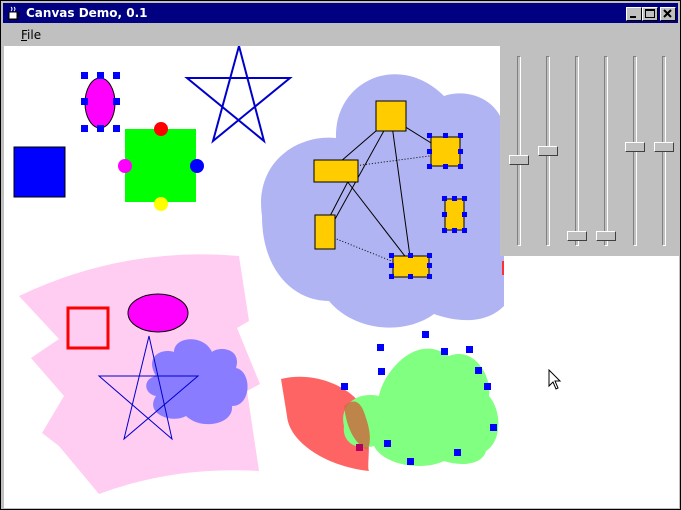 The image size is (681, 510). What do you see at coordinates (100, 103) in the screenshot?
I see `magenta-ellipse-top` at bounding box center [100, 103].